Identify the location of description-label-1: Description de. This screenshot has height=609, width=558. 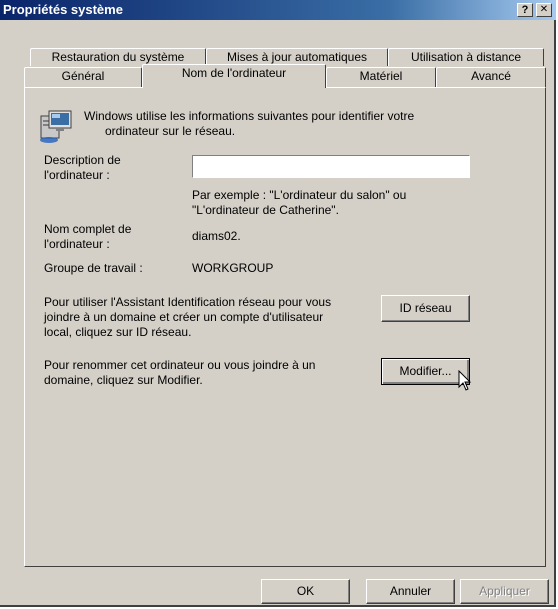
(82, 160).